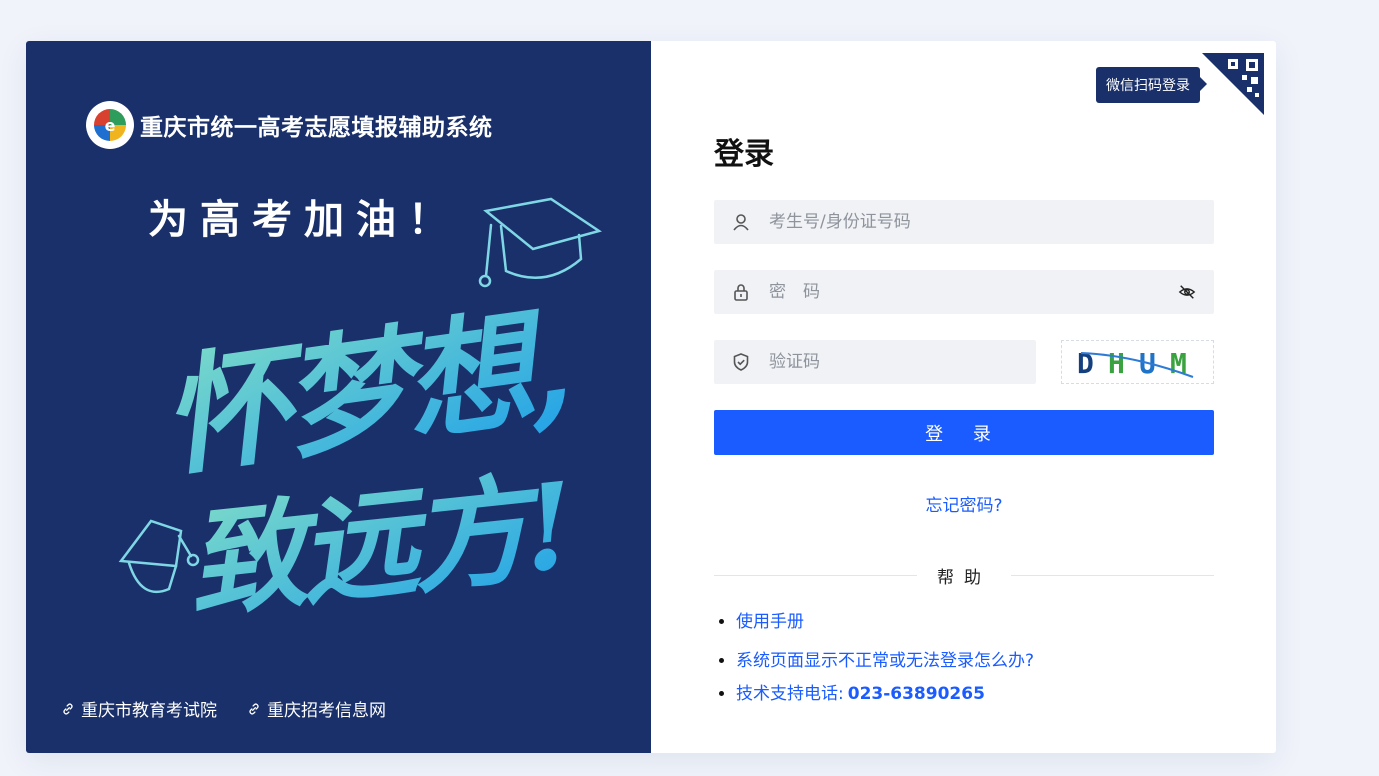 Image resolution: width=1379 pixels, height=776 pixels. Describe the element at coordinates (885, 619) in the screenshot. I see `list-item: 使用手册` at that location.